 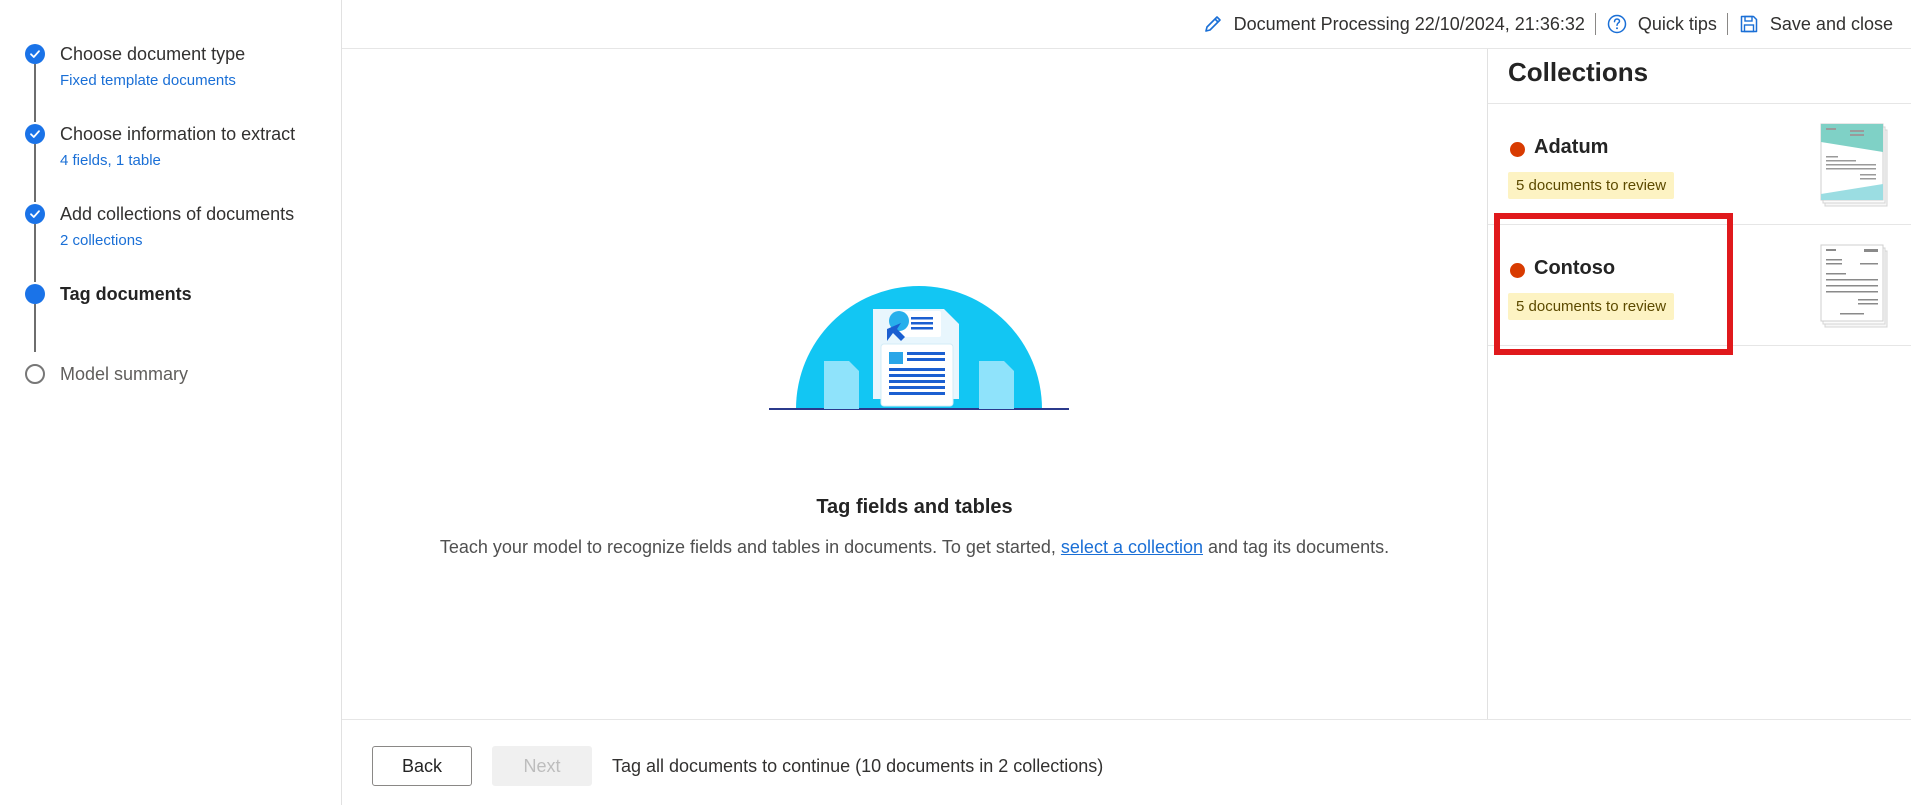 What do you see at coordinates (1132, 547) in the screenshot?
I see `select-collection-link: select a collection` at bounding box center [1132, 547].